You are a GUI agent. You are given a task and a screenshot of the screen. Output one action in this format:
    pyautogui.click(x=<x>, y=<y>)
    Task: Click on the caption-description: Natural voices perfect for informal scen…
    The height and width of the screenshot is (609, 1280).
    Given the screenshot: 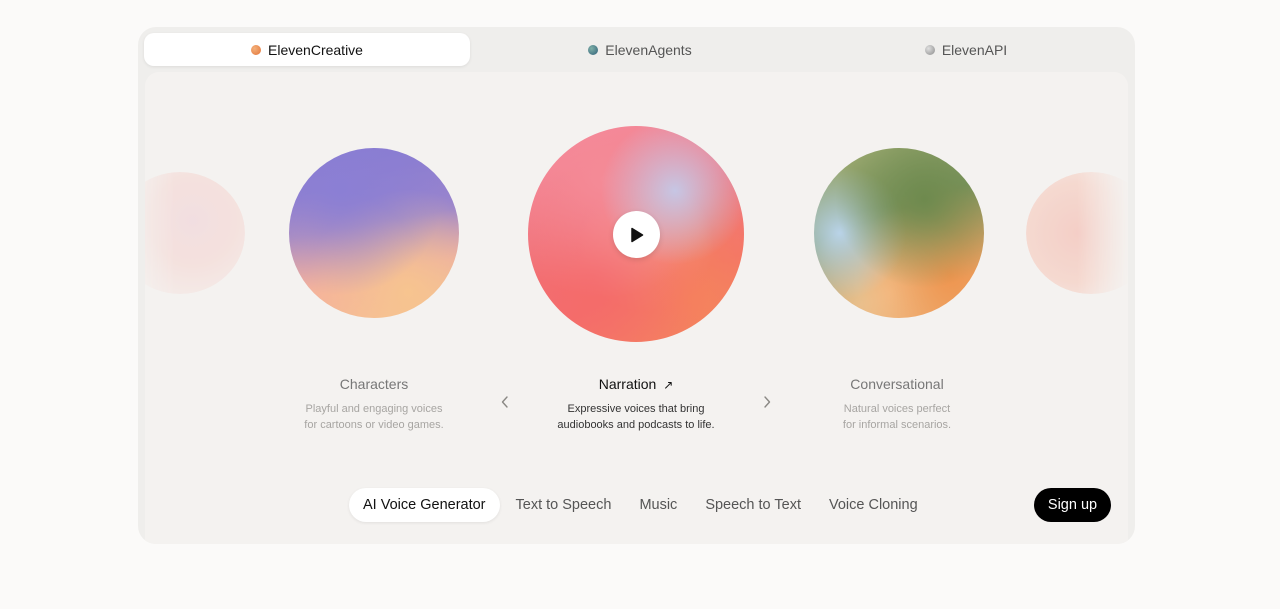 What is the action you would take?
    pyautogui.click(x=897, y=417)
    